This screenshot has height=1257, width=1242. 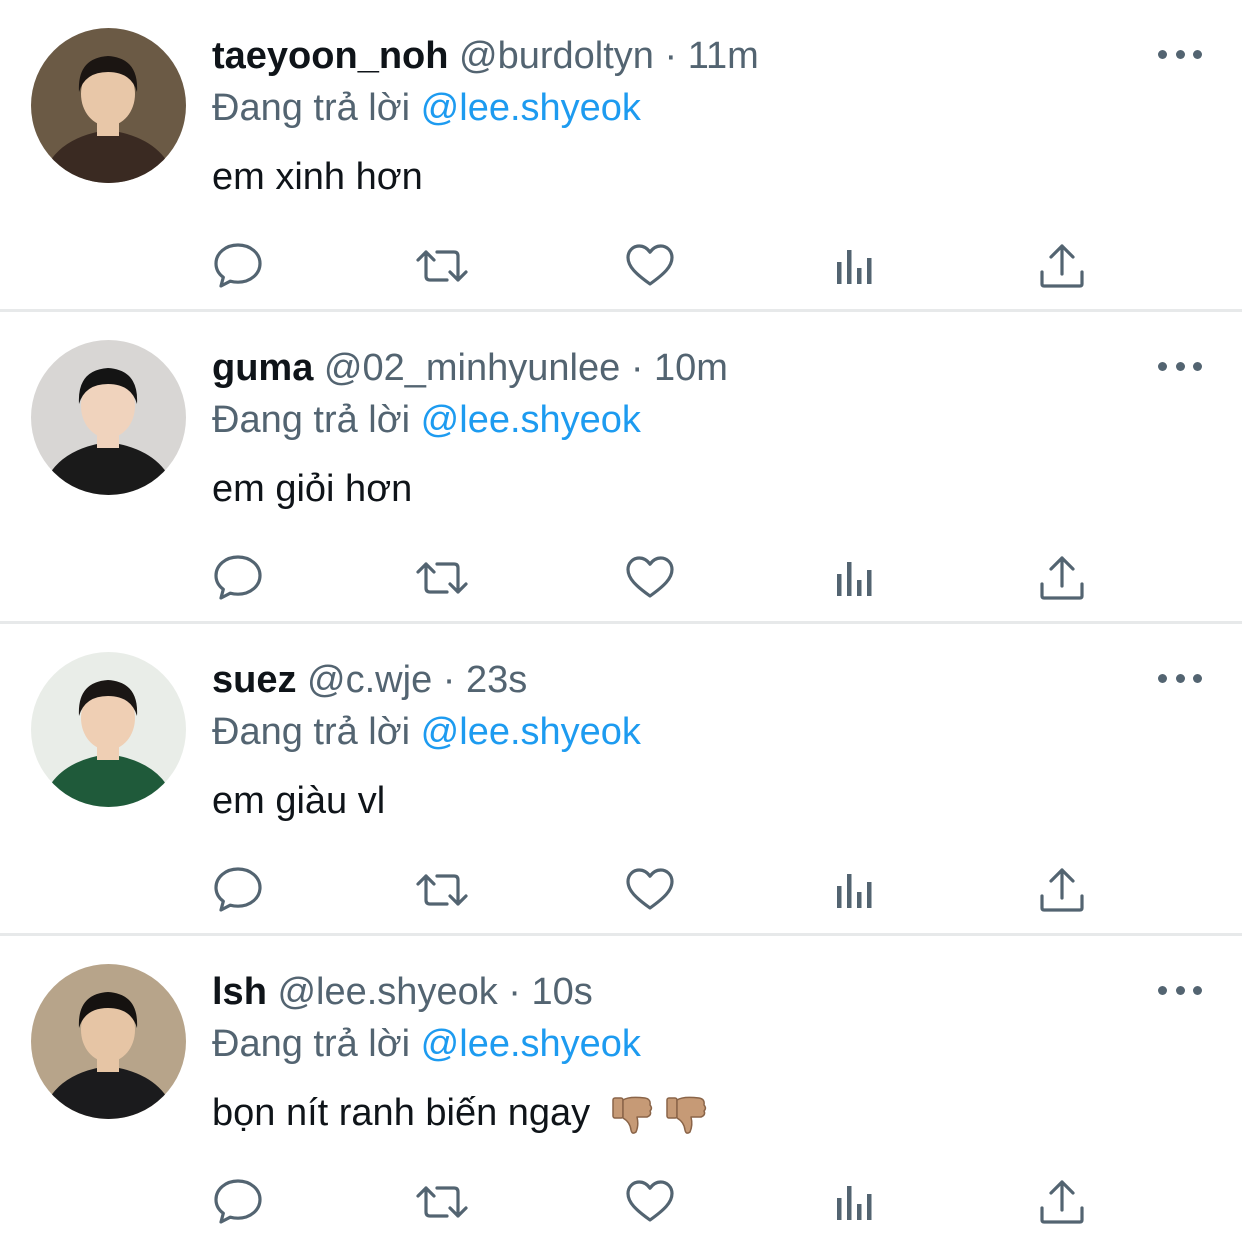 I want to click on tweet-text: em giàu vl, so click(x=298, y=801).